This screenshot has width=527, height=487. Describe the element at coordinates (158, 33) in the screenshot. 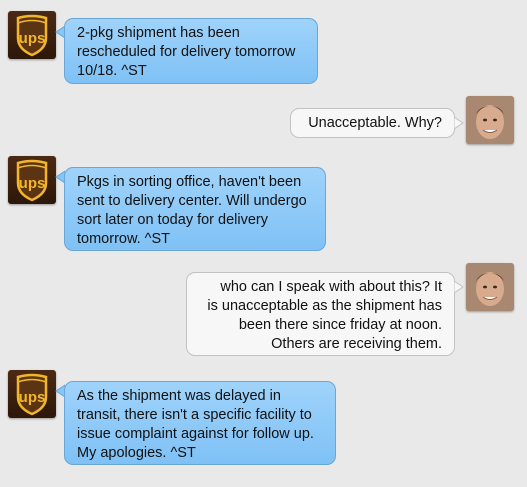

I see `message-text: 2-pkg shipment has been` at that location.